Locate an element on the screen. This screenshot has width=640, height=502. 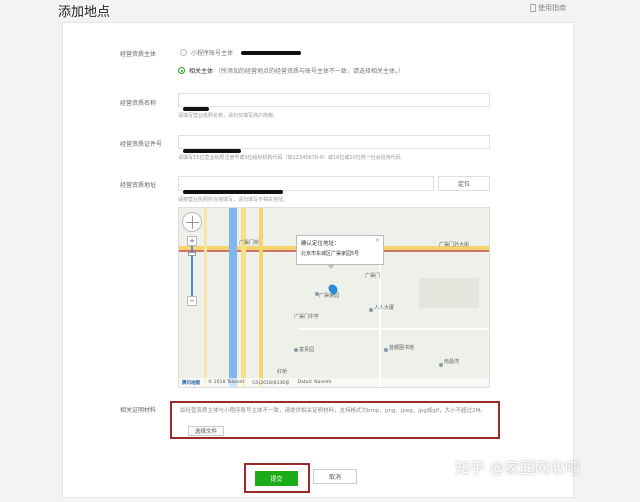
radio-related-subject is located at coordinates (181, 70).